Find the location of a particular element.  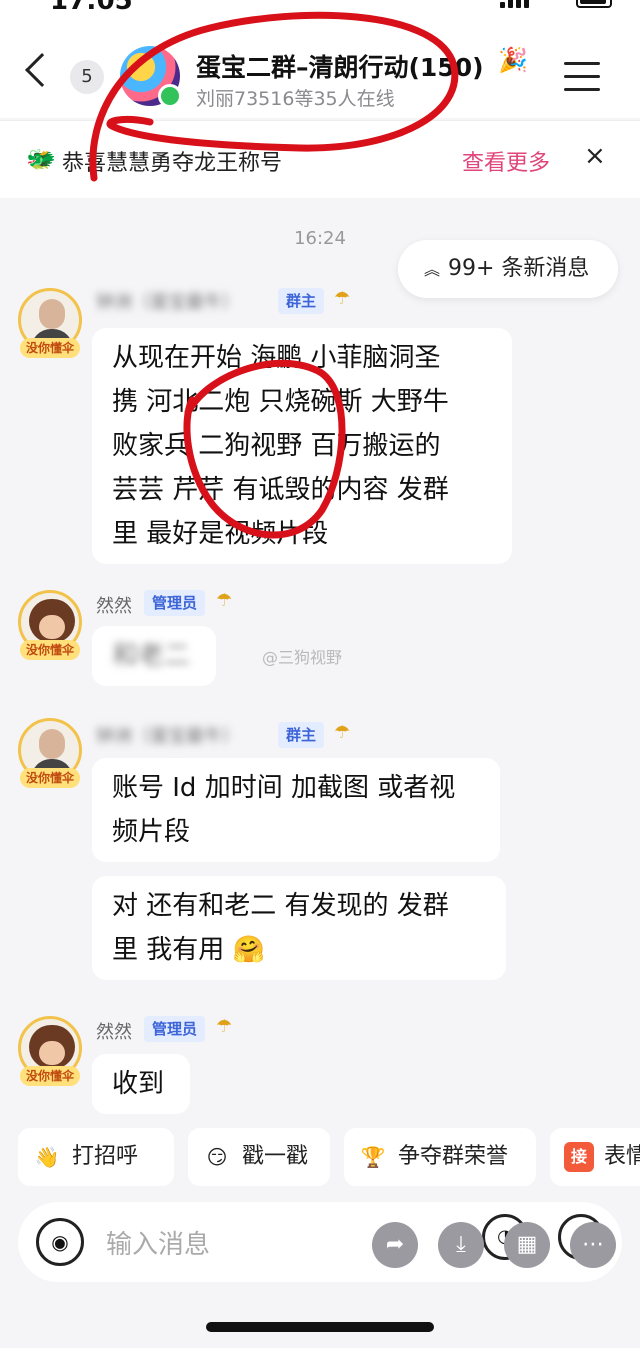

quick-action-greet: 👋 打招呼 is located at coordinates (96, 1157).